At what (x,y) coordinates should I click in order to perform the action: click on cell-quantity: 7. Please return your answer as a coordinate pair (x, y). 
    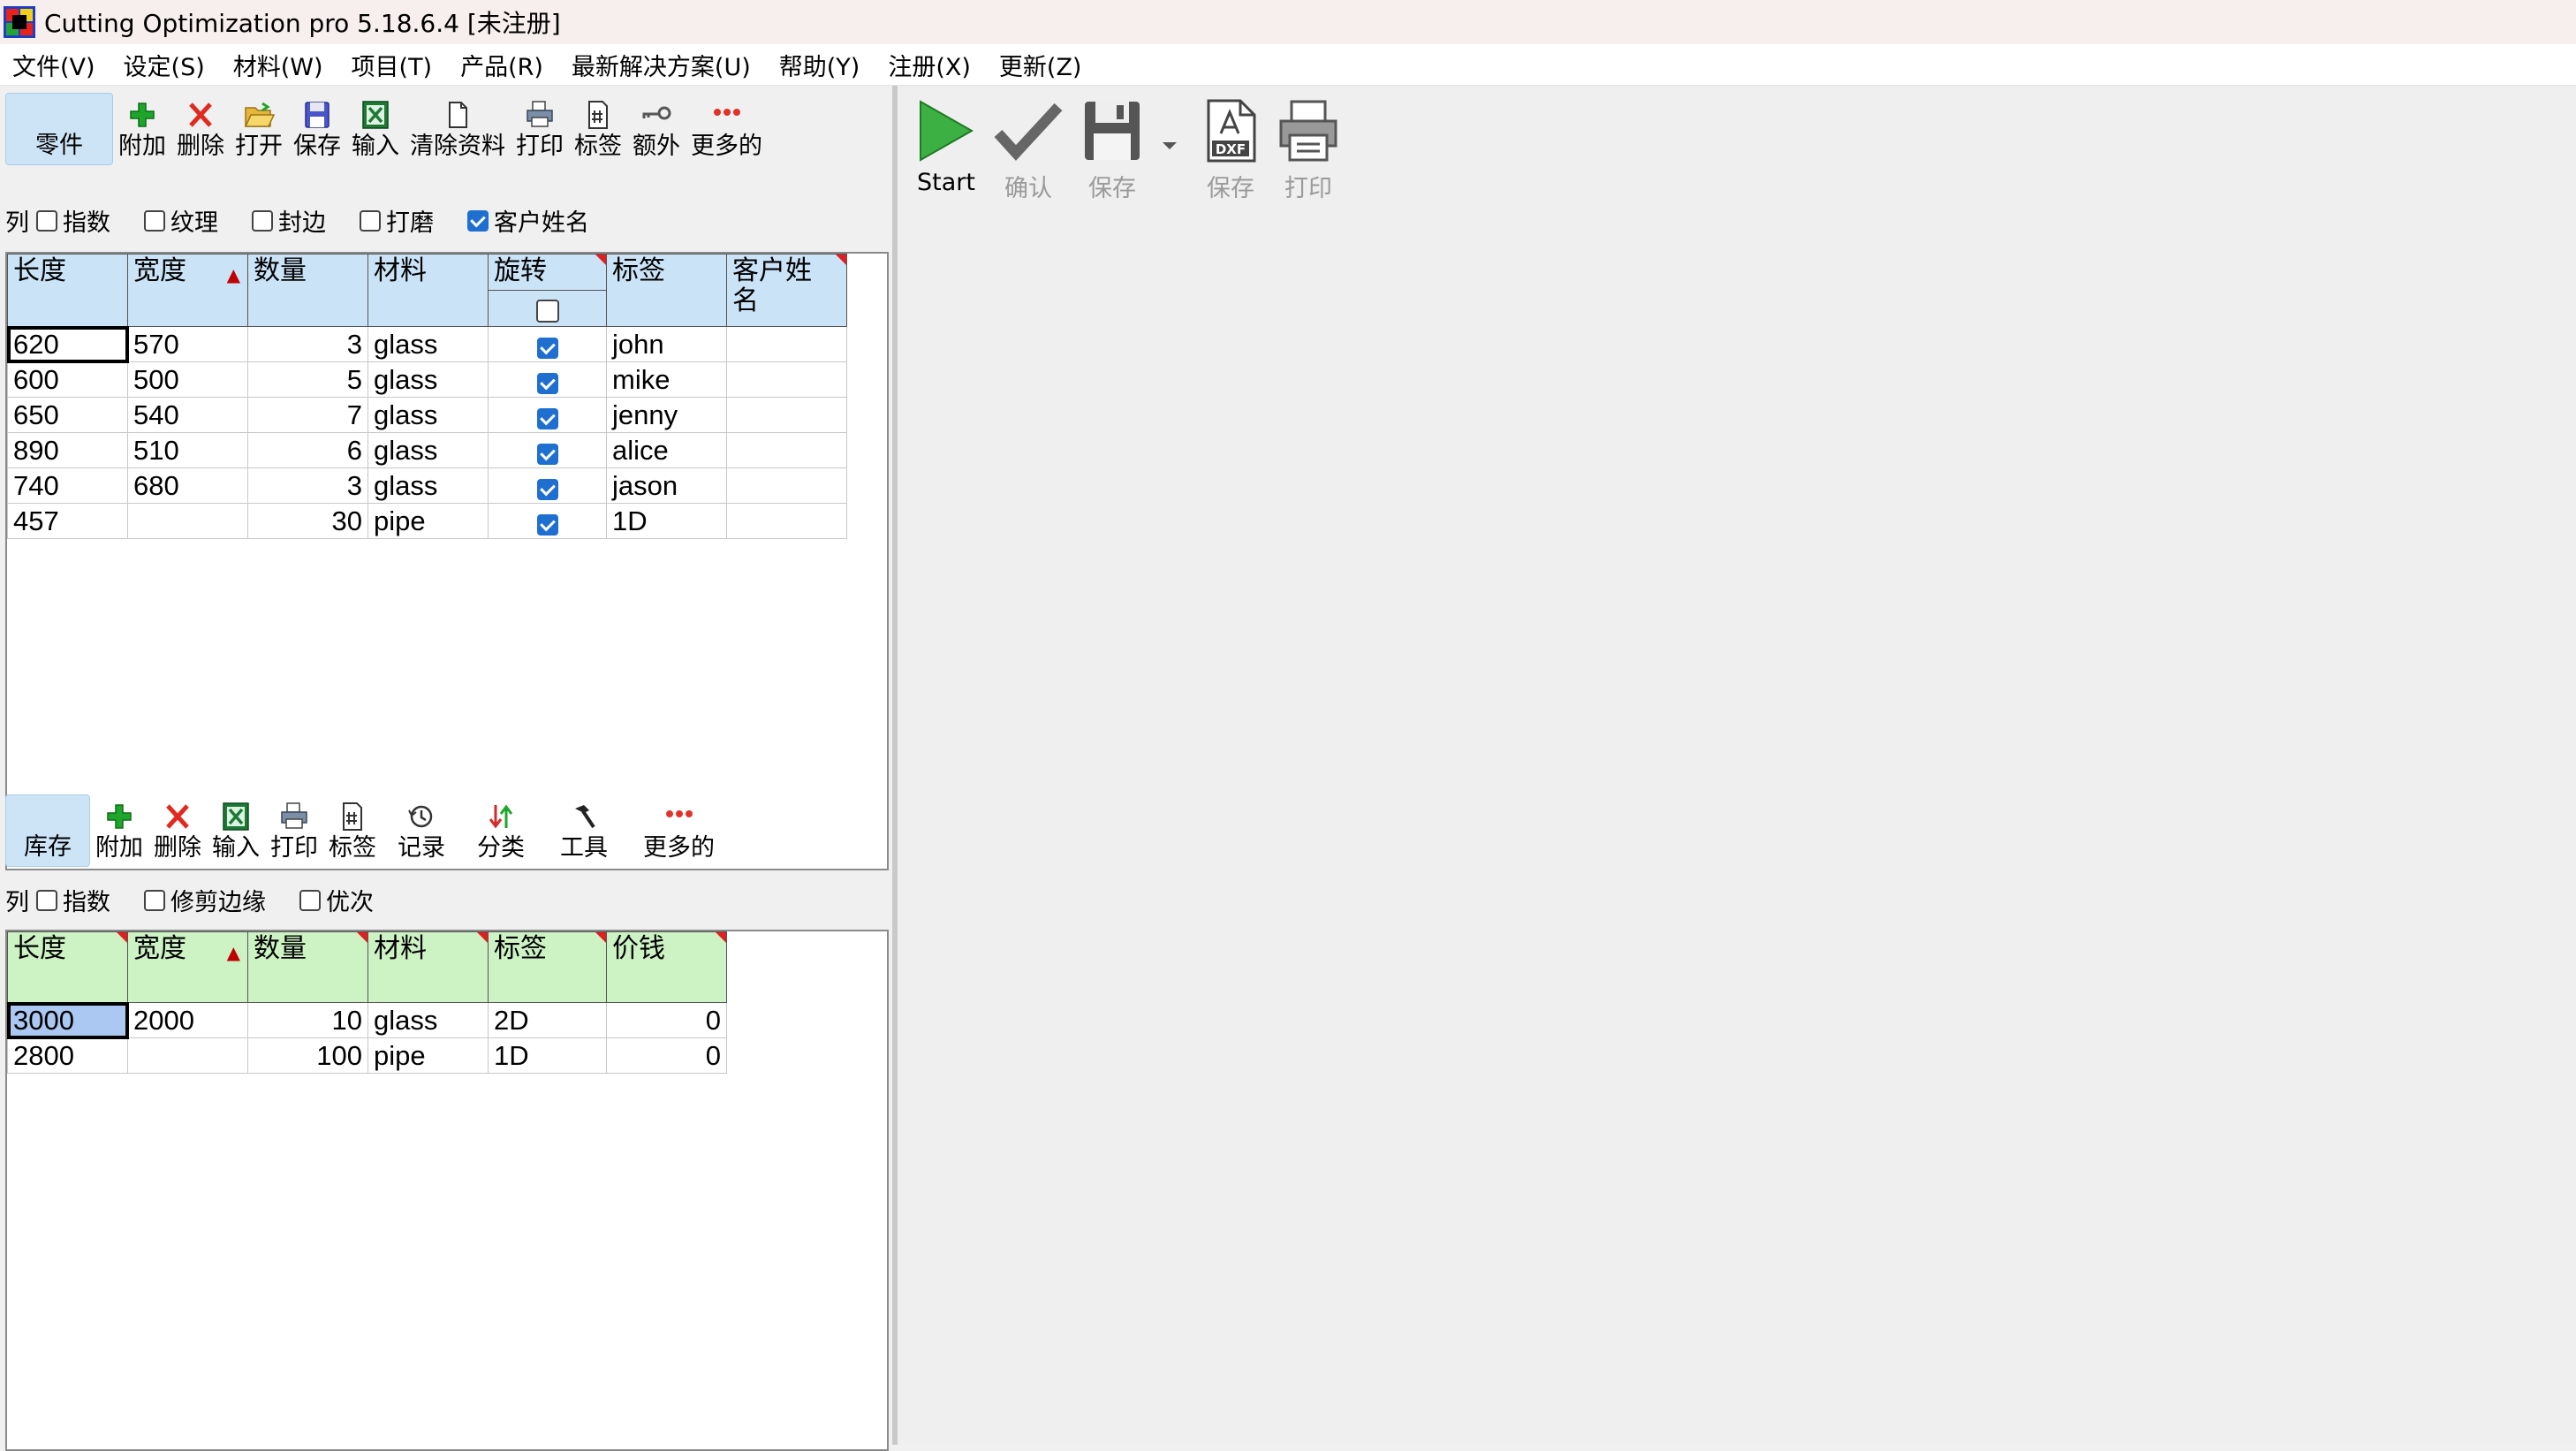
    Looking at the image, I should click on (308, 415).